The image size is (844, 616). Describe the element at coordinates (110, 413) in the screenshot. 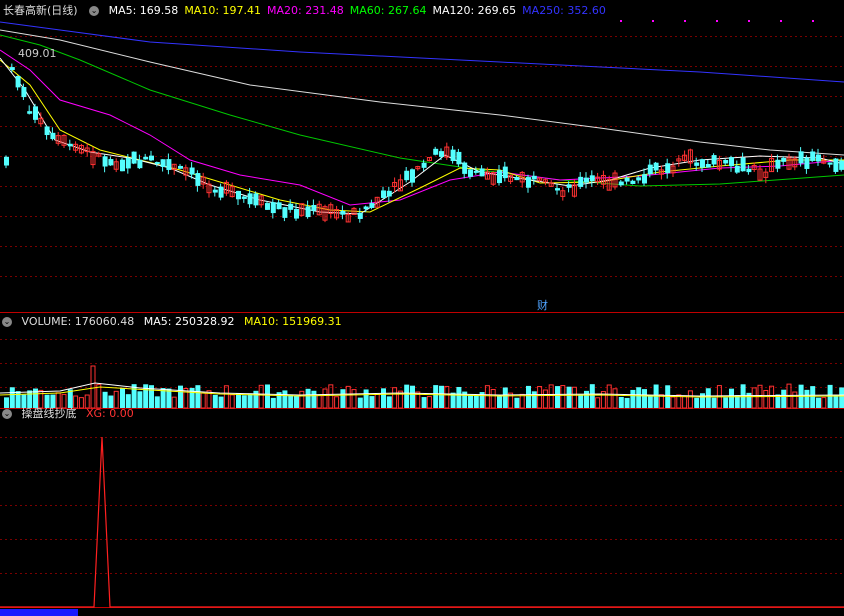

I see `indicator-xg: XG: 0.00` at that location.